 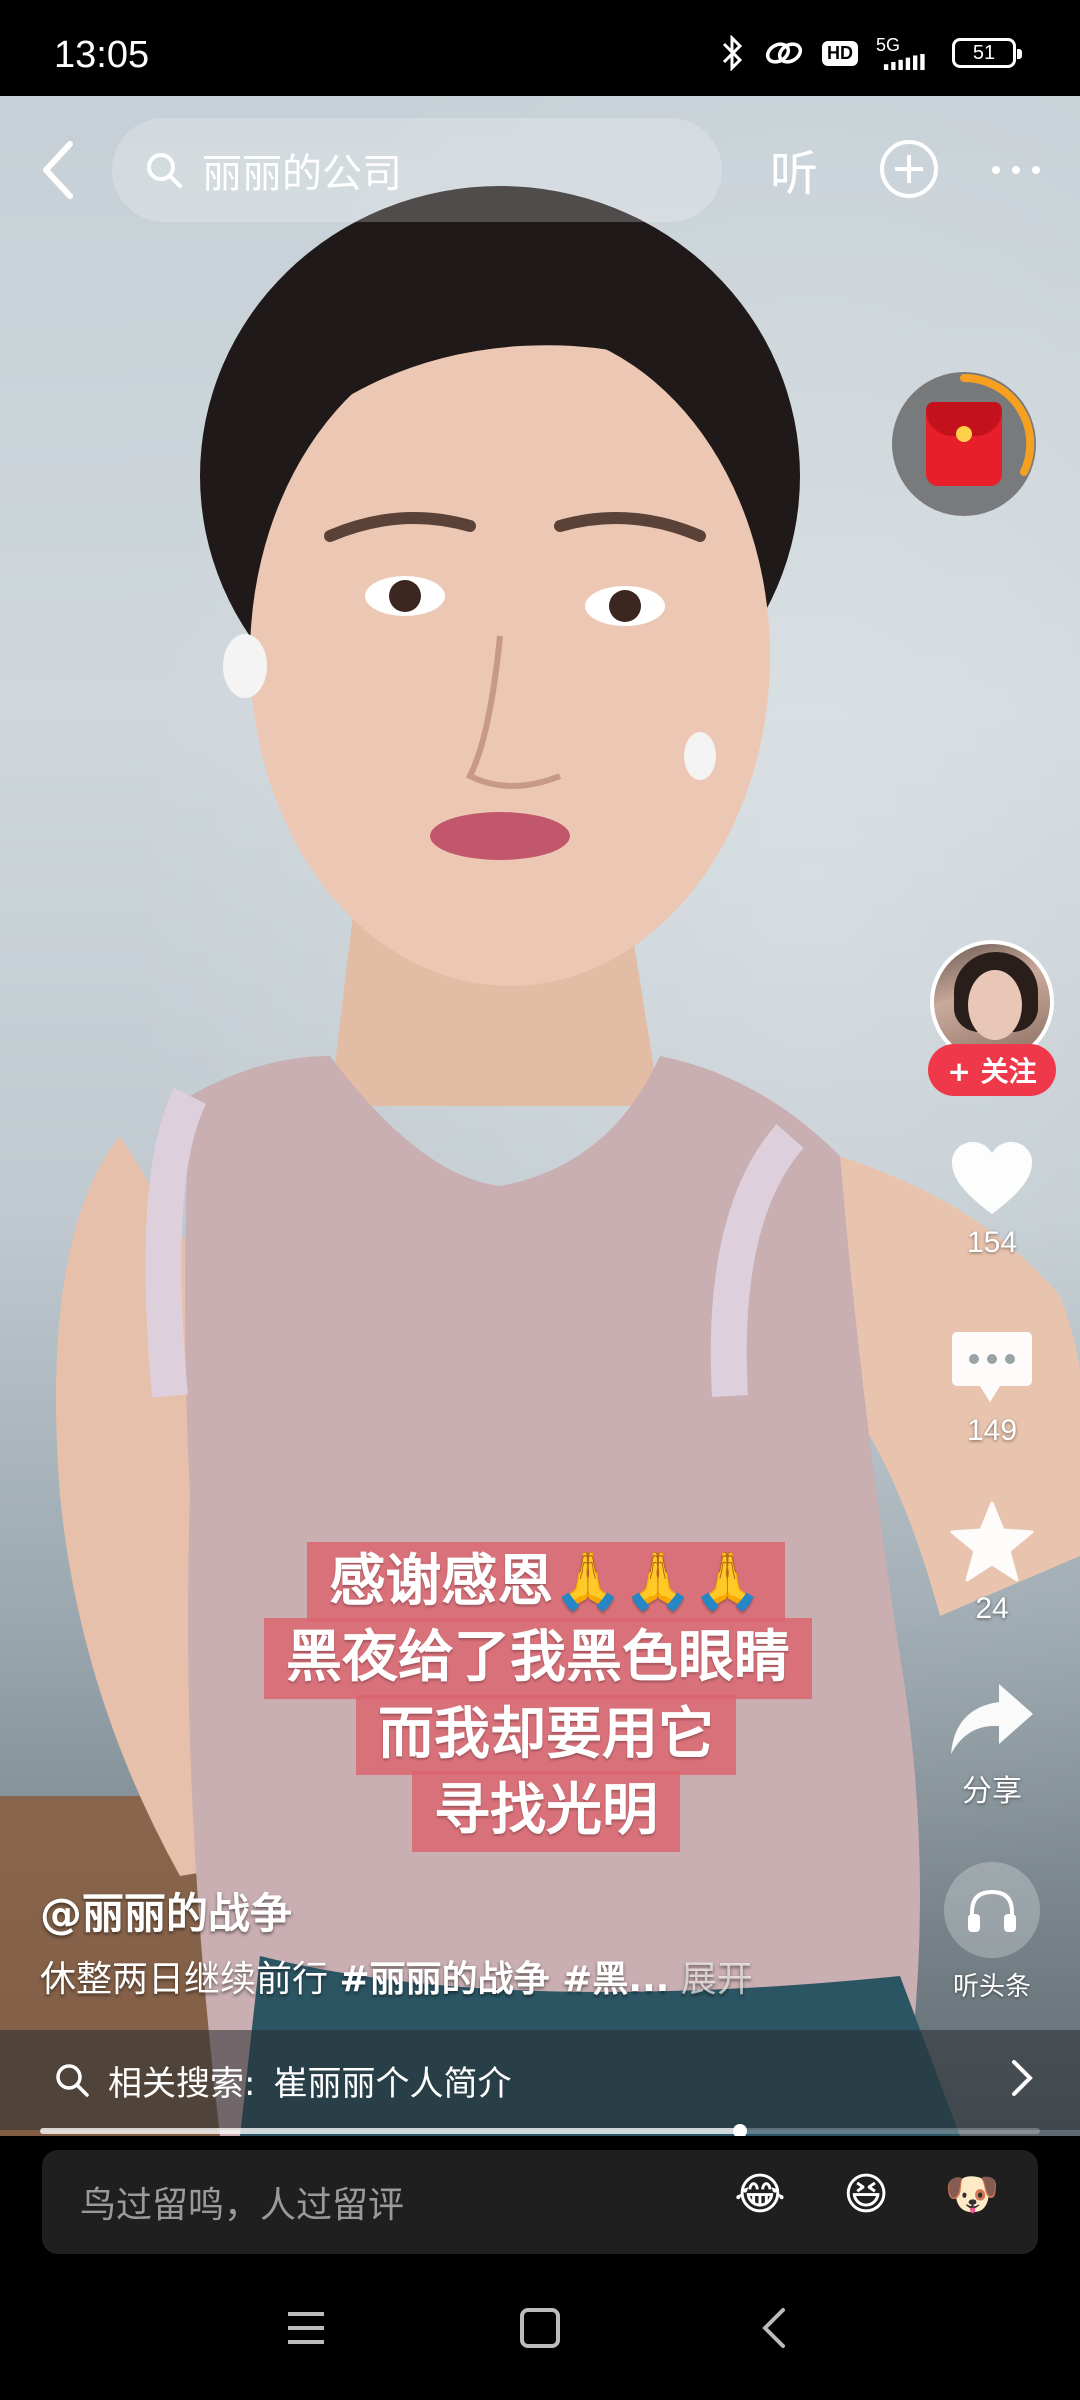 I want to click on red-packet-icon, so click(x=964, y=444).